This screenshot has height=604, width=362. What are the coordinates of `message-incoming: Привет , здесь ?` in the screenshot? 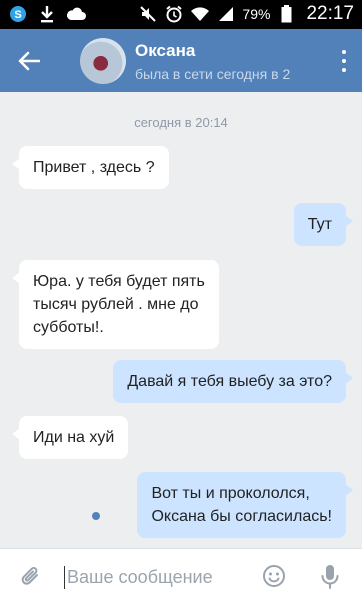 It's located at (90, 167).